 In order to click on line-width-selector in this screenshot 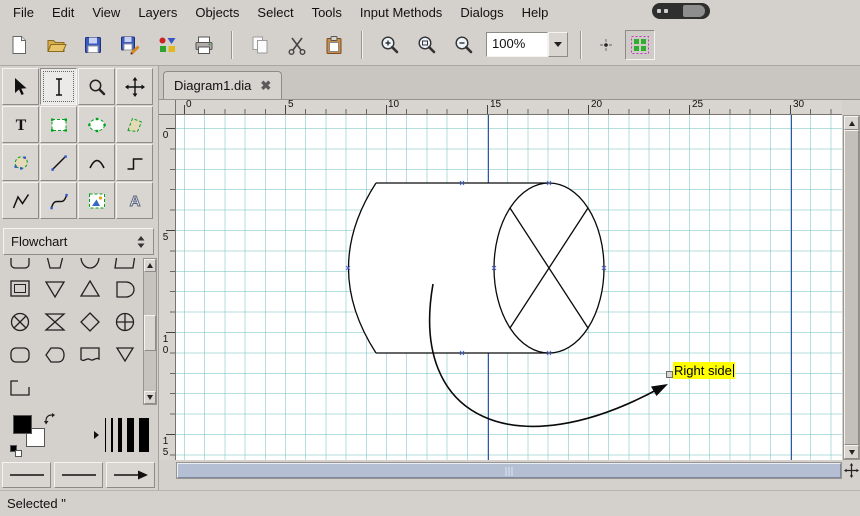, I will do `click(123, 435)`.